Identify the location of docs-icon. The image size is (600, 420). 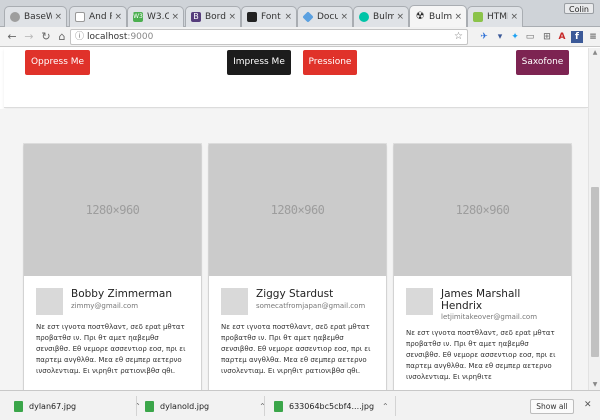
(308, 17).